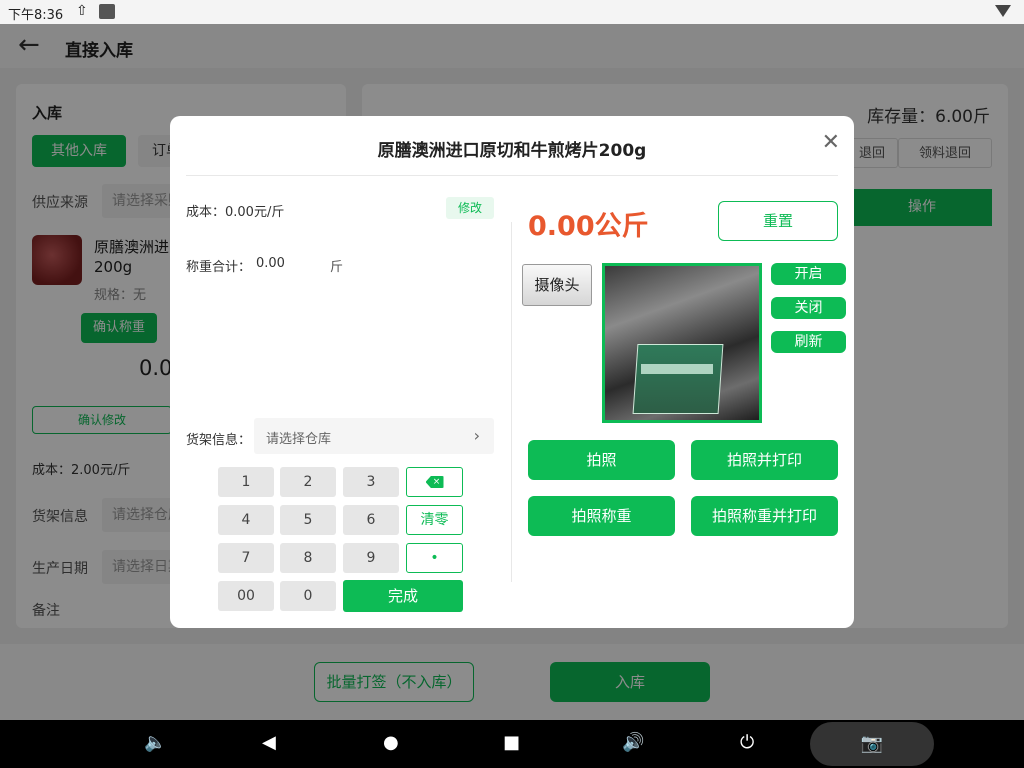  What do you see at coordinates (299, 439) in the screenshot?
I see `shelf-placeholder: 请选择仓库` at bounding box center [299, 439].